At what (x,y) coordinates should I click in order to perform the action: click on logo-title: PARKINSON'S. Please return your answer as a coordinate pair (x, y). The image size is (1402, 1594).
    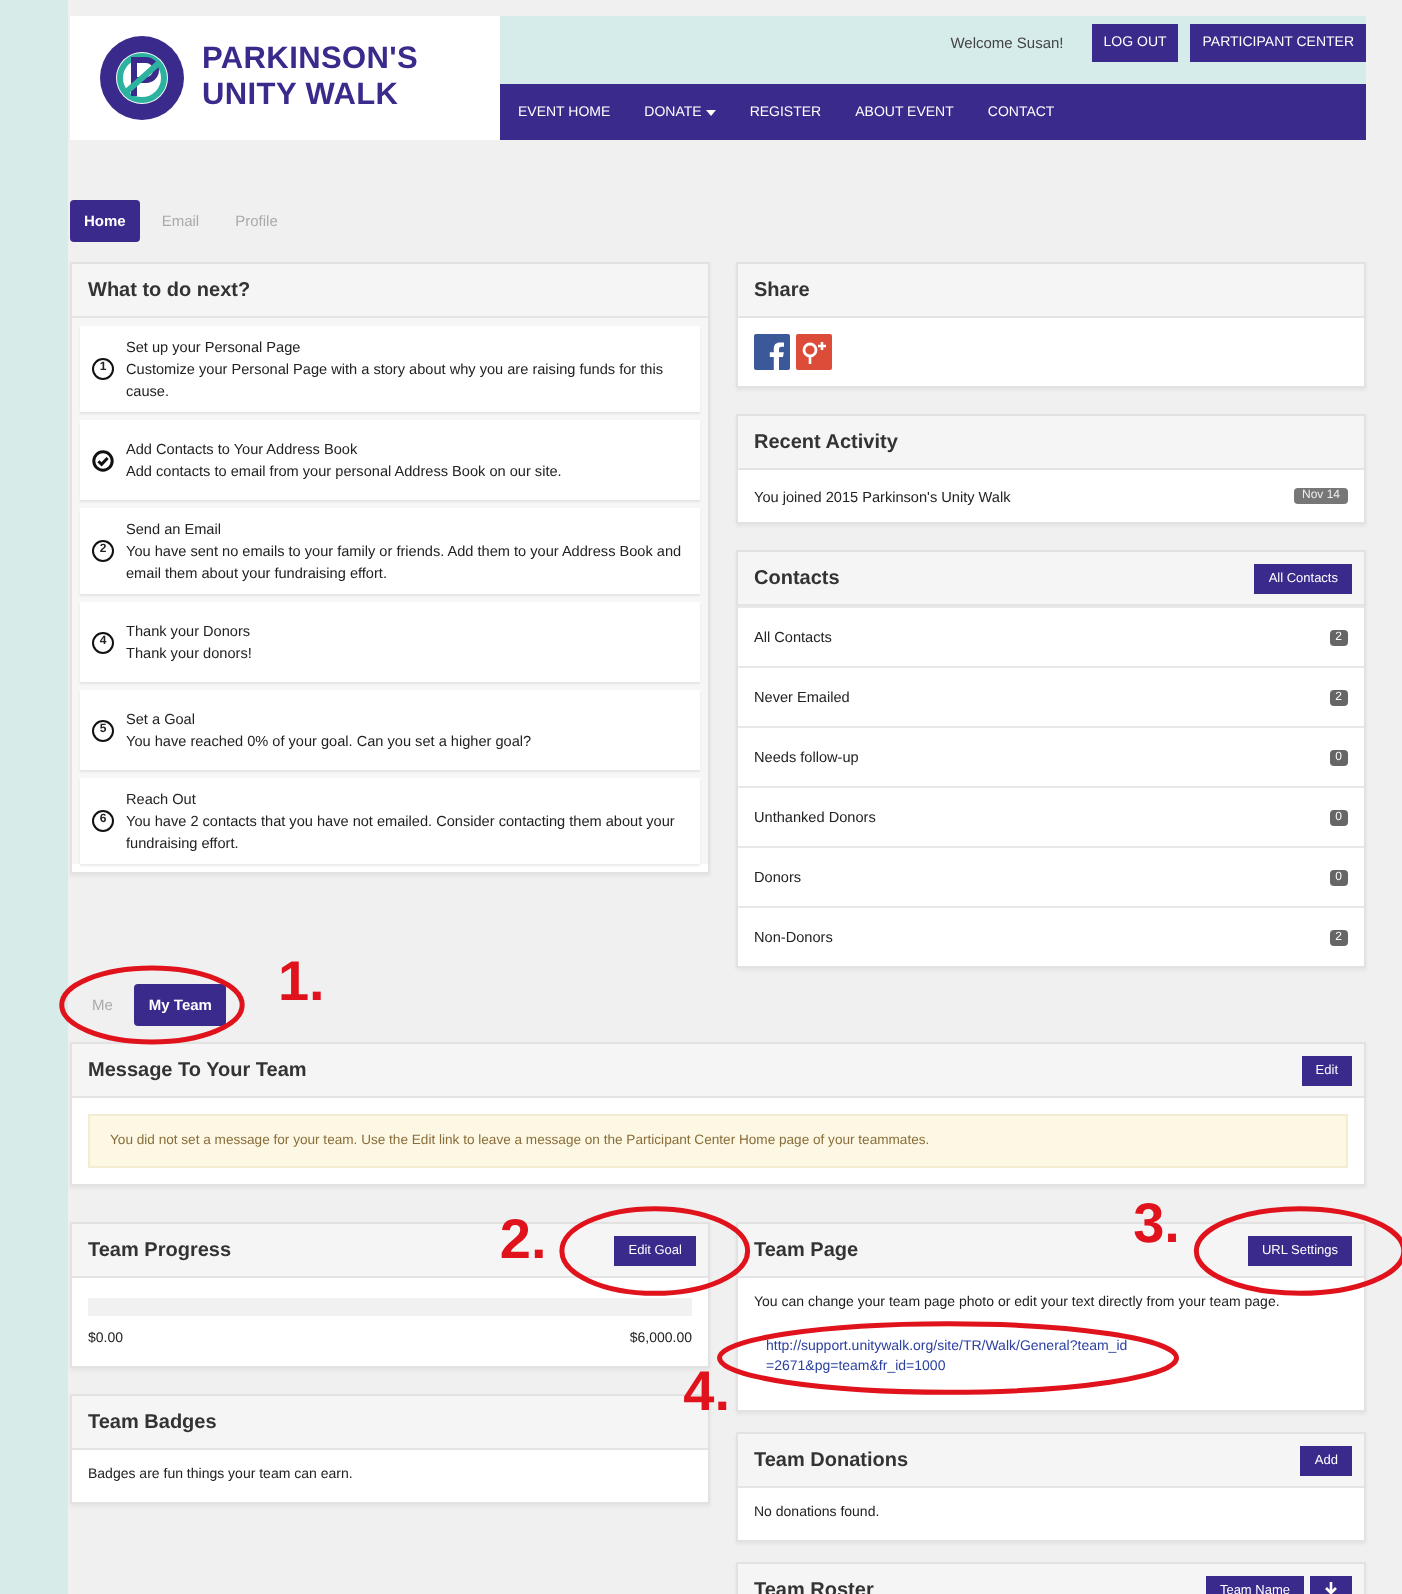
    Looking at the image, I should click on (310, 60).